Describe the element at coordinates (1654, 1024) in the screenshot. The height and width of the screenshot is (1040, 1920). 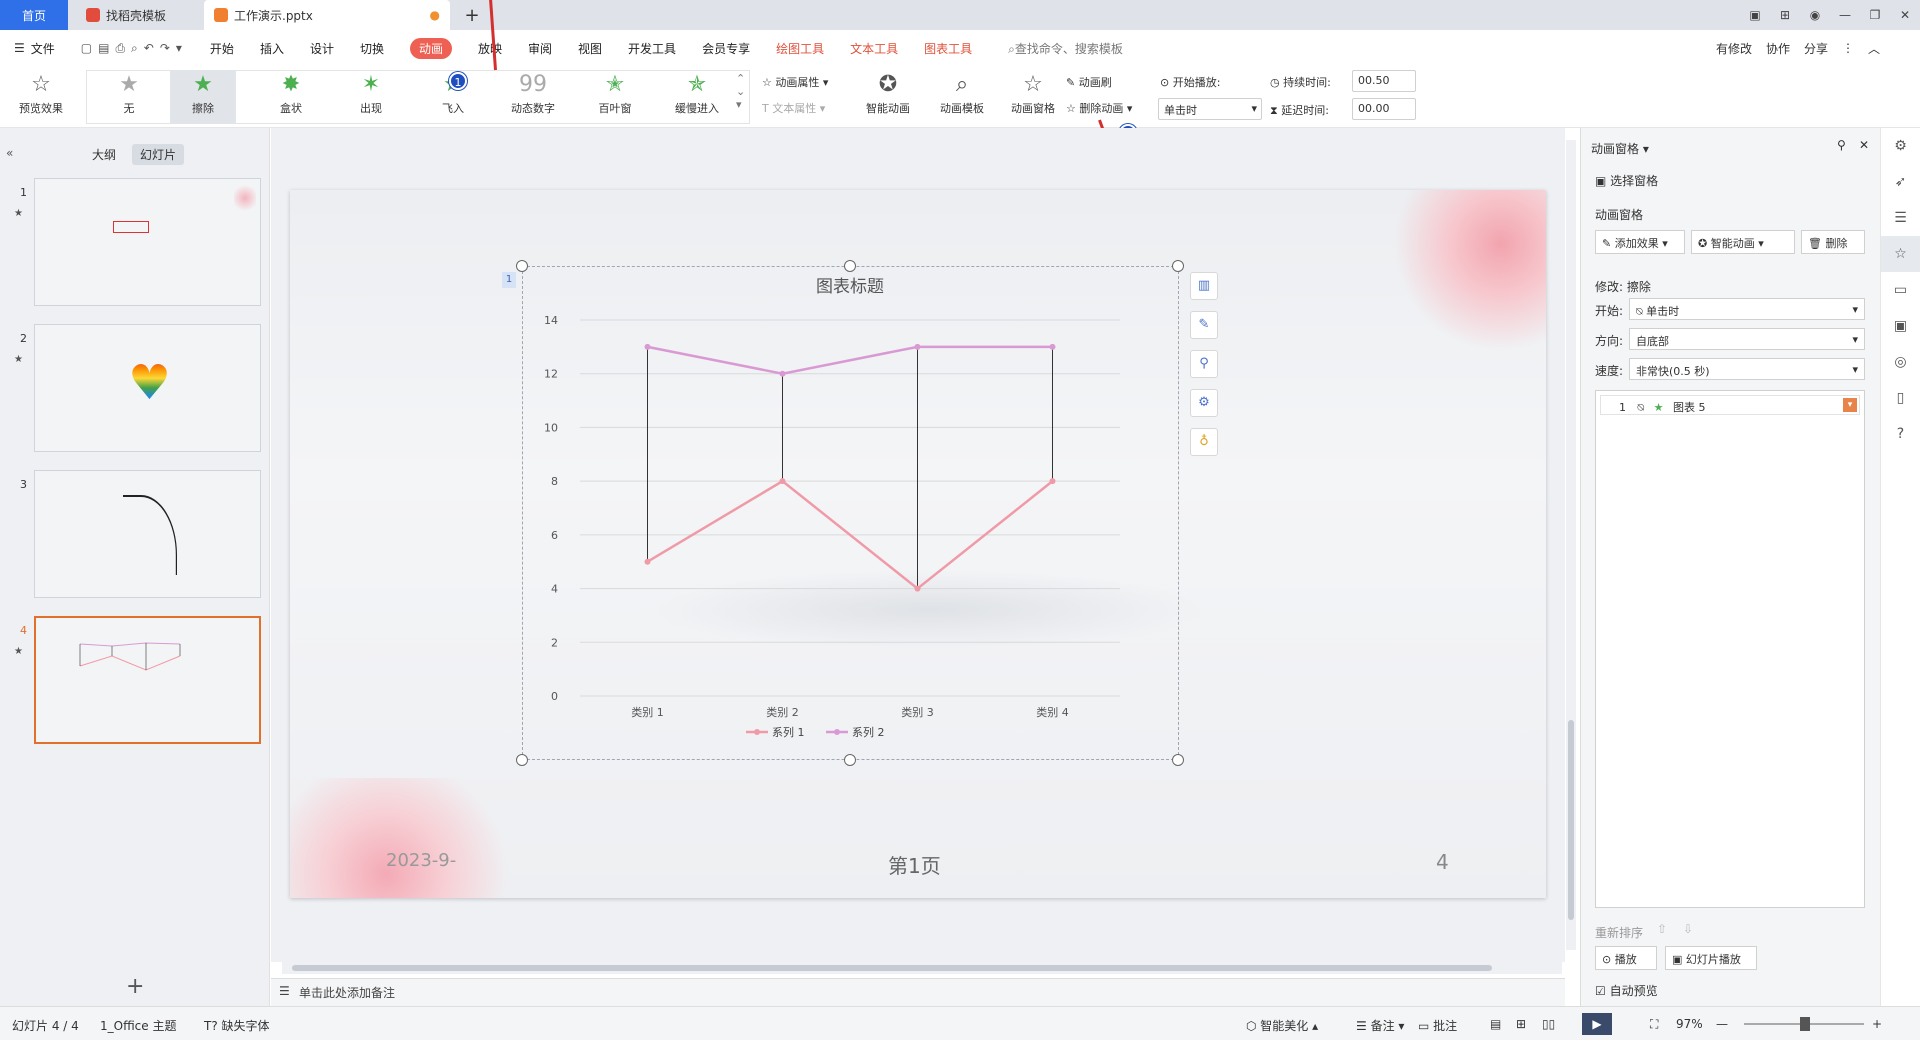
I see `fit-icon: ⛶` at that location.